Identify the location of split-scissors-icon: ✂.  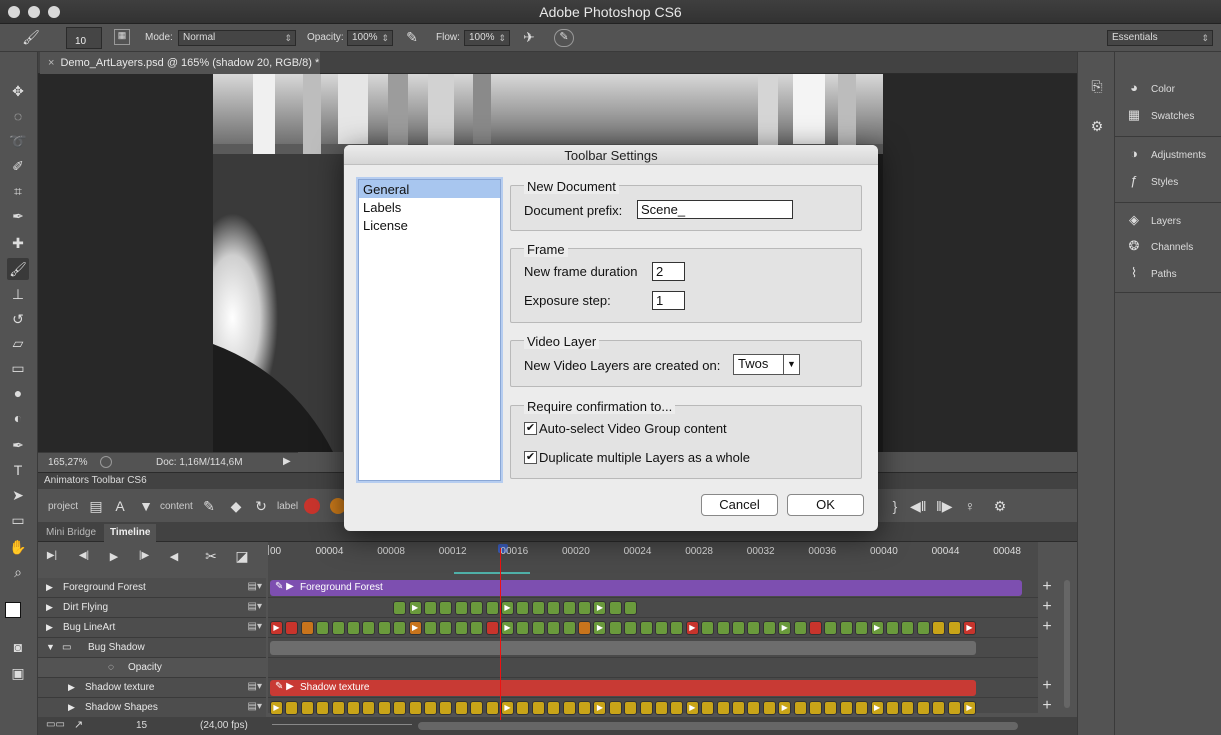
(211, 556).